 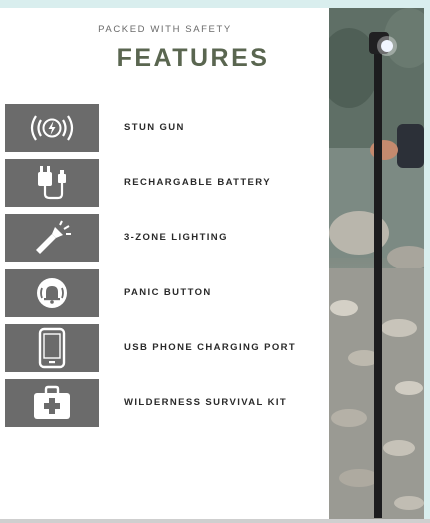 What do you see at coordinates (165, 29) in the screenshot?
I see `kicker-text: PACKED WITH SAFETY` at bounding box center [165, 29].